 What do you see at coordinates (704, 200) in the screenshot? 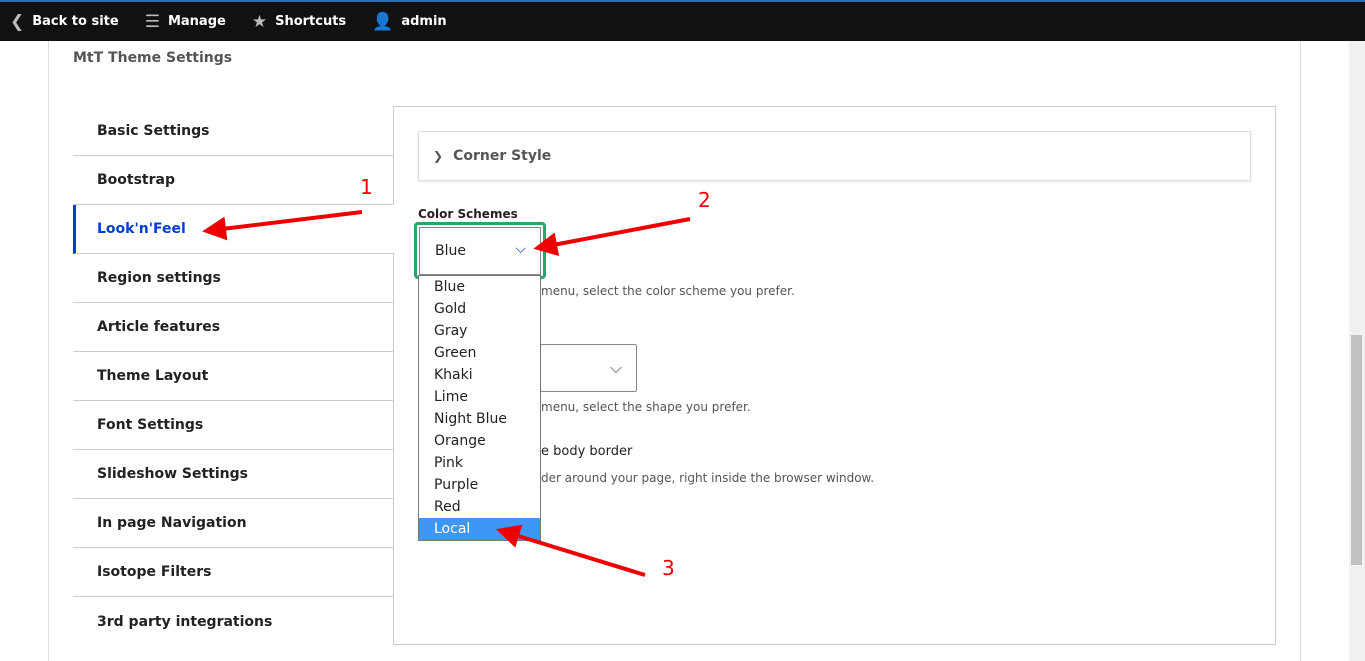
I see `annotation-2: 2` at bounding box center [704, 200].